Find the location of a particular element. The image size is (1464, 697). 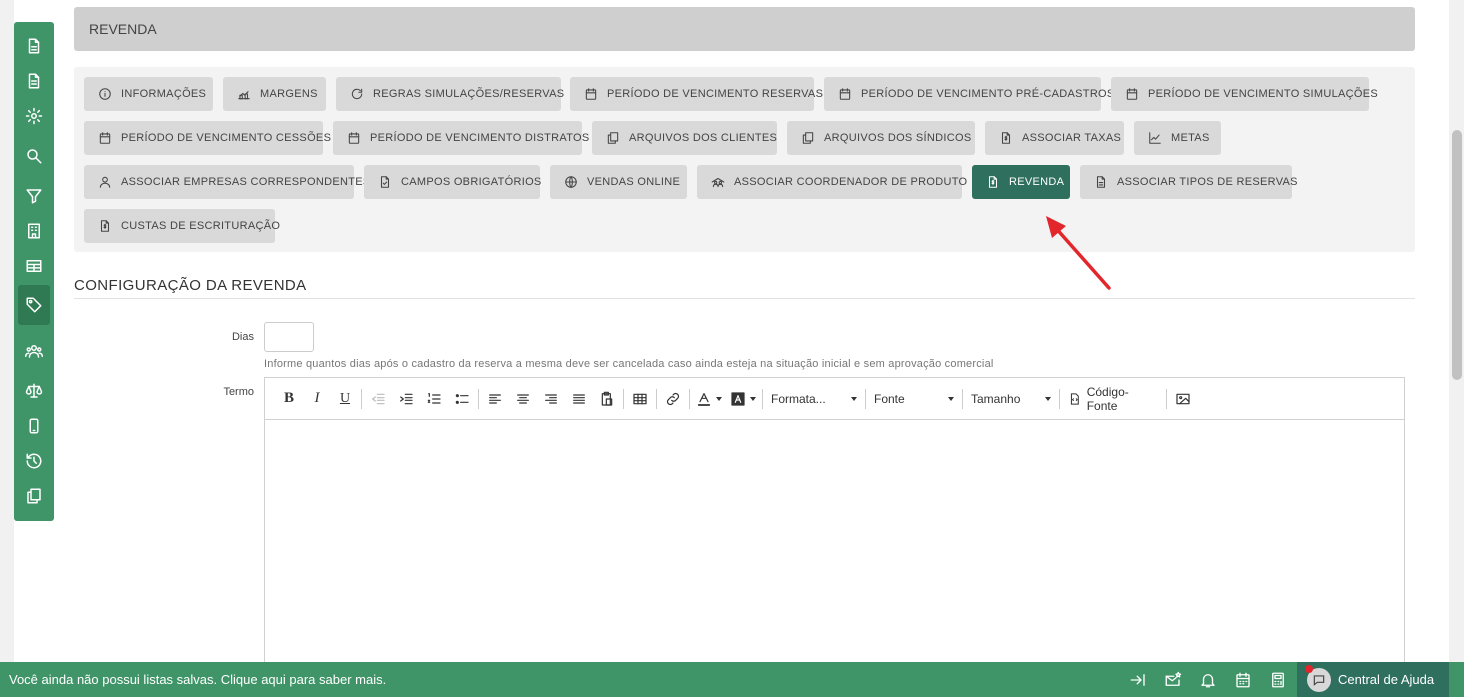

sidebar-copy-icon is located at coordinates (34, 496).